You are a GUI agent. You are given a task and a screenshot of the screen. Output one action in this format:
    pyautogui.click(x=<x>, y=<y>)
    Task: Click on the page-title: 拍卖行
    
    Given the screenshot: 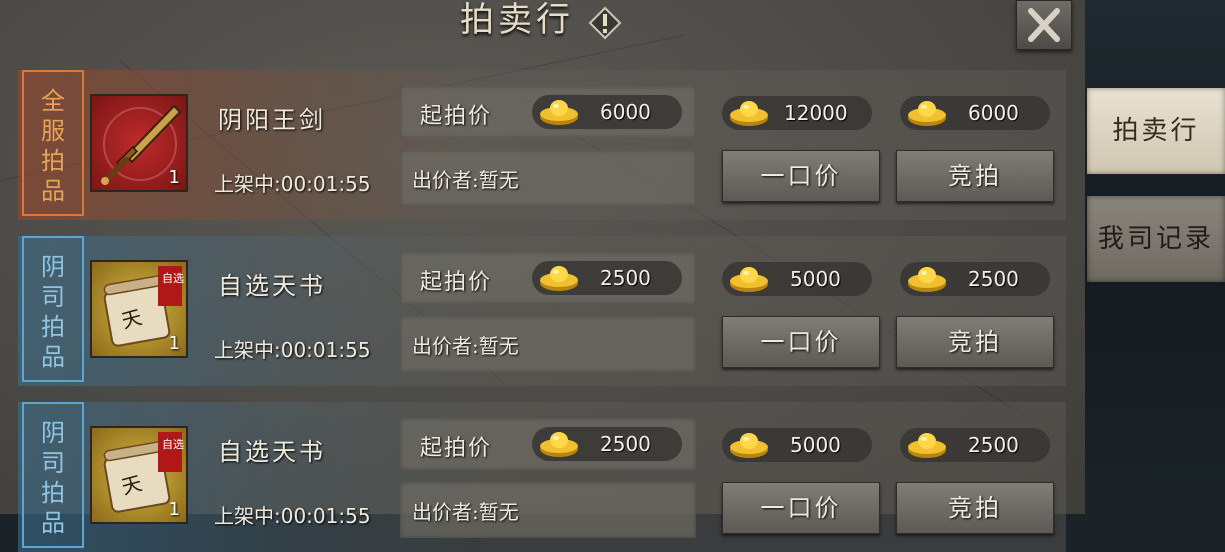 What is the action you would take?
    pyautogui.click(x=517, y=20)
    